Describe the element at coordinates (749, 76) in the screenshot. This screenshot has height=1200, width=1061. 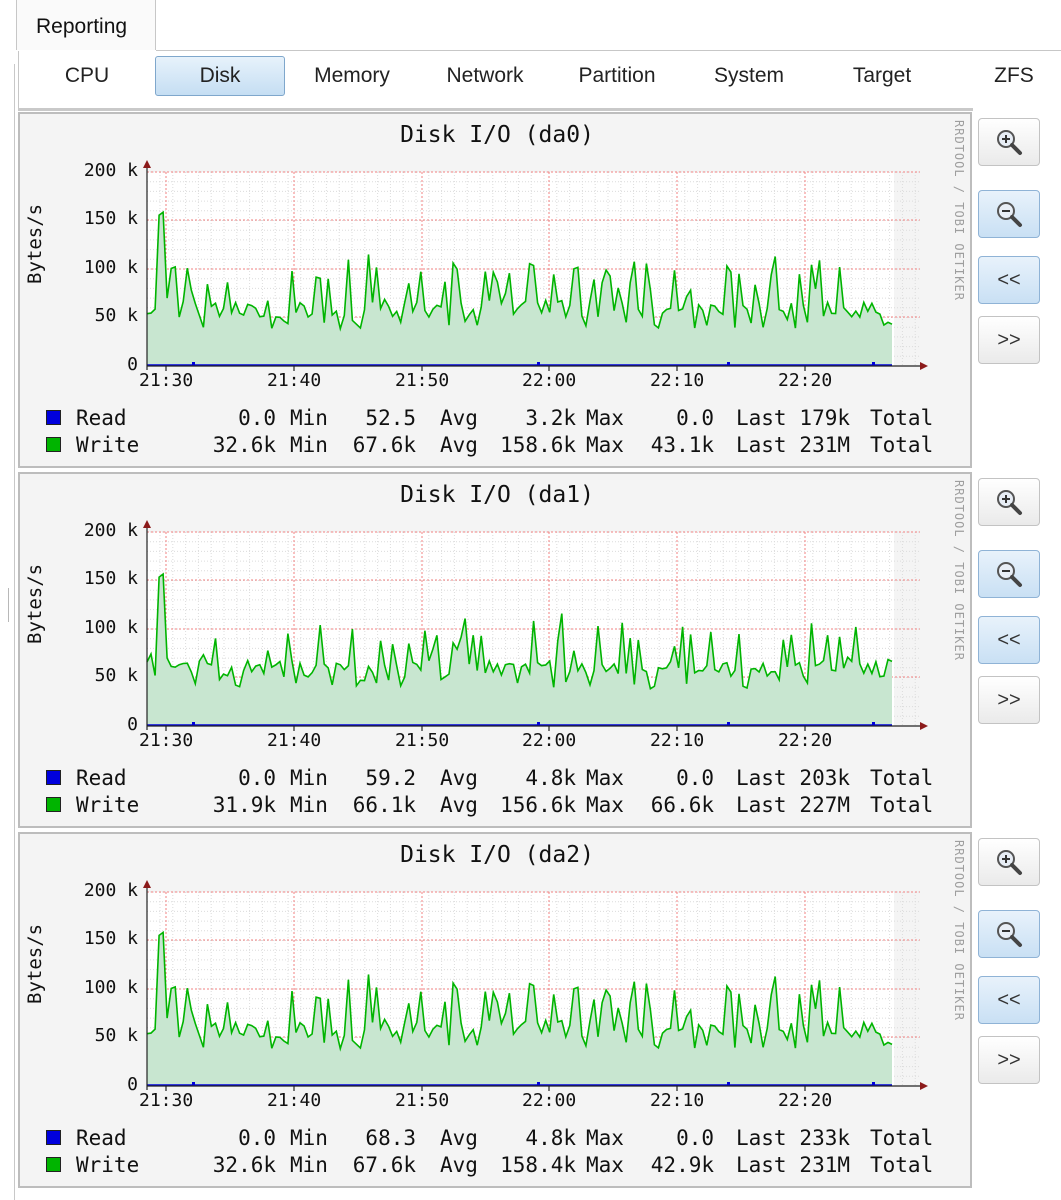
I see `tab-system: System` at that location.